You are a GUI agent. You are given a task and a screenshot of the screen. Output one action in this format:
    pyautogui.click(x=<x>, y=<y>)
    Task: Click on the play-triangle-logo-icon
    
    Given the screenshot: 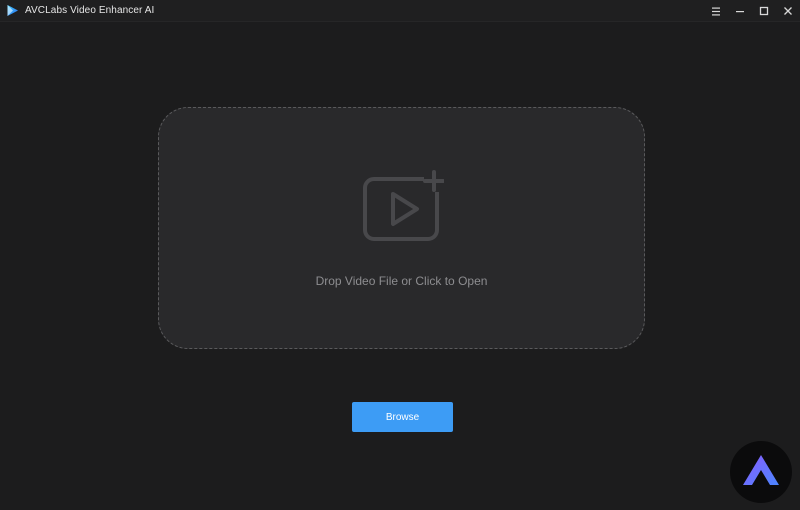 What is the action you would take?
    pyautogui.click(x=12, y=10)
    